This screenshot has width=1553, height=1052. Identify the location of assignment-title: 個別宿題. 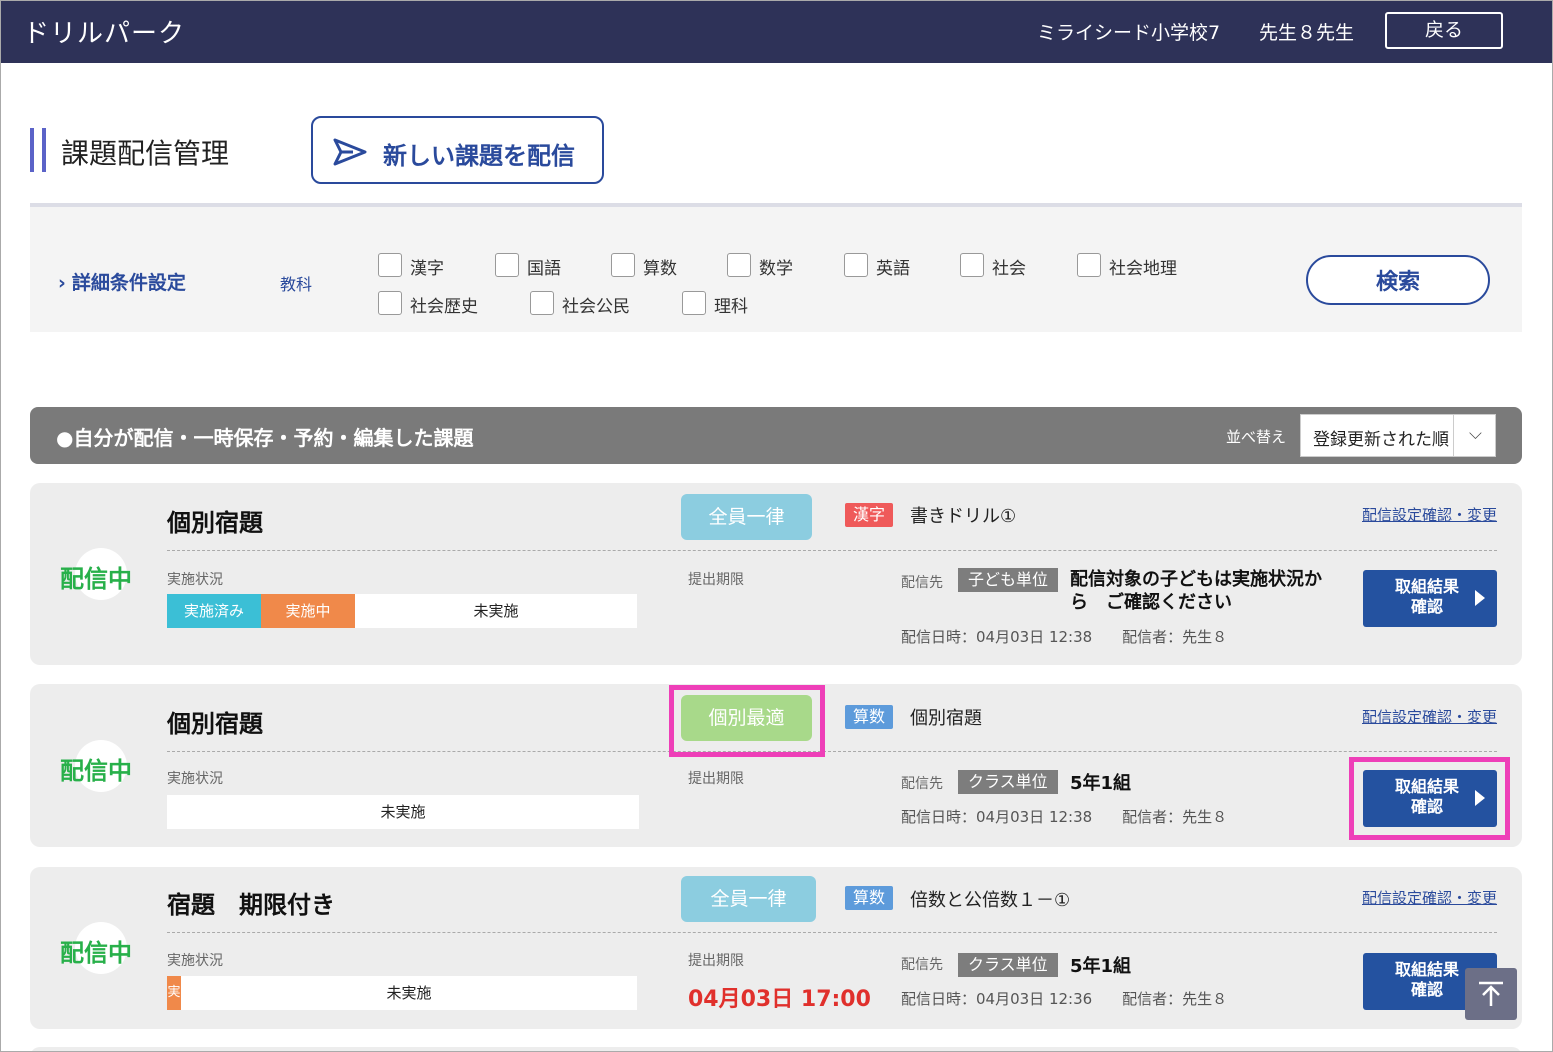
(215, 523).